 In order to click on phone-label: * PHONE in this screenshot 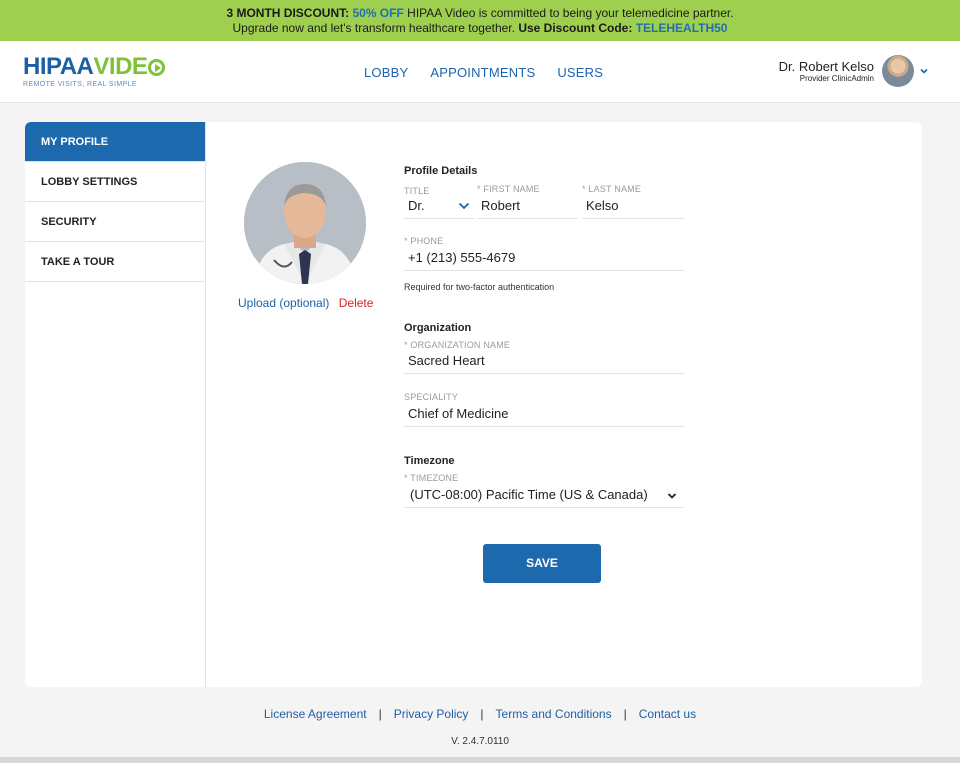, I will do `click(424, 241)`.